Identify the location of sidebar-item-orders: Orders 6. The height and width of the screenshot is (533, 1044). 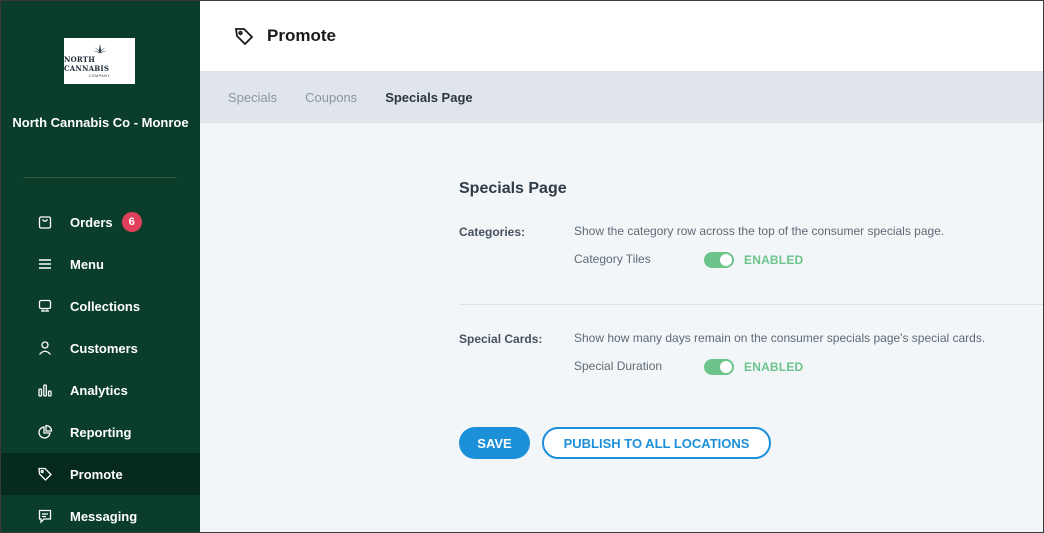
(100, 222).